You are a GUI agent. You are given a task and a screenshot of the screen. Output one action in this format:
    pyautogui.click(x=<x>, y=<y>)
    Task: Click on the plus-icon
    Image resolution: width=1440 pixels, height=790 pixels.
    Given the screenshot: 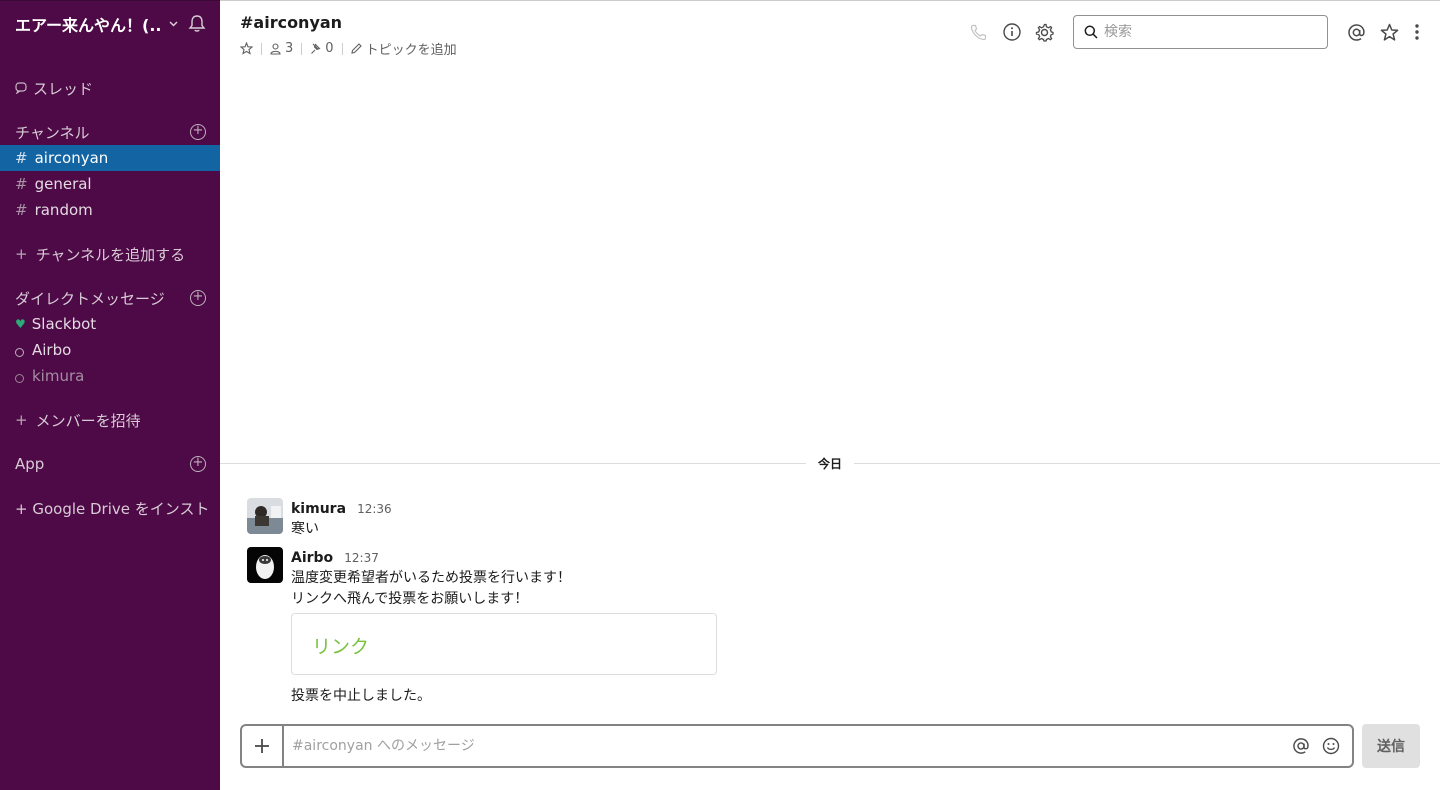 What is the action you would take?
    pyautogui.click(x=262, y=746)
    